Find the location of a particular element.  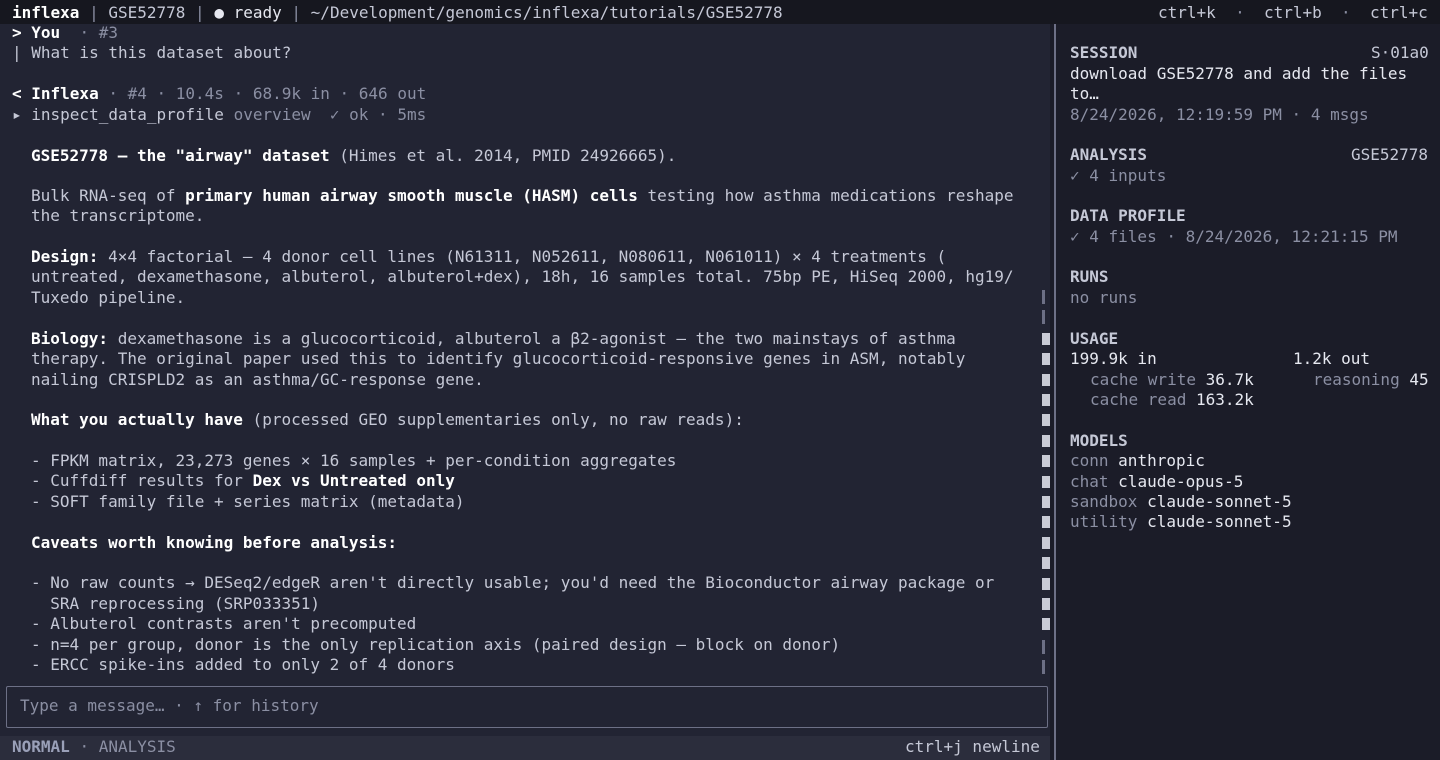

mode-indicator: NORMAL is located at coordinates (41, 746).